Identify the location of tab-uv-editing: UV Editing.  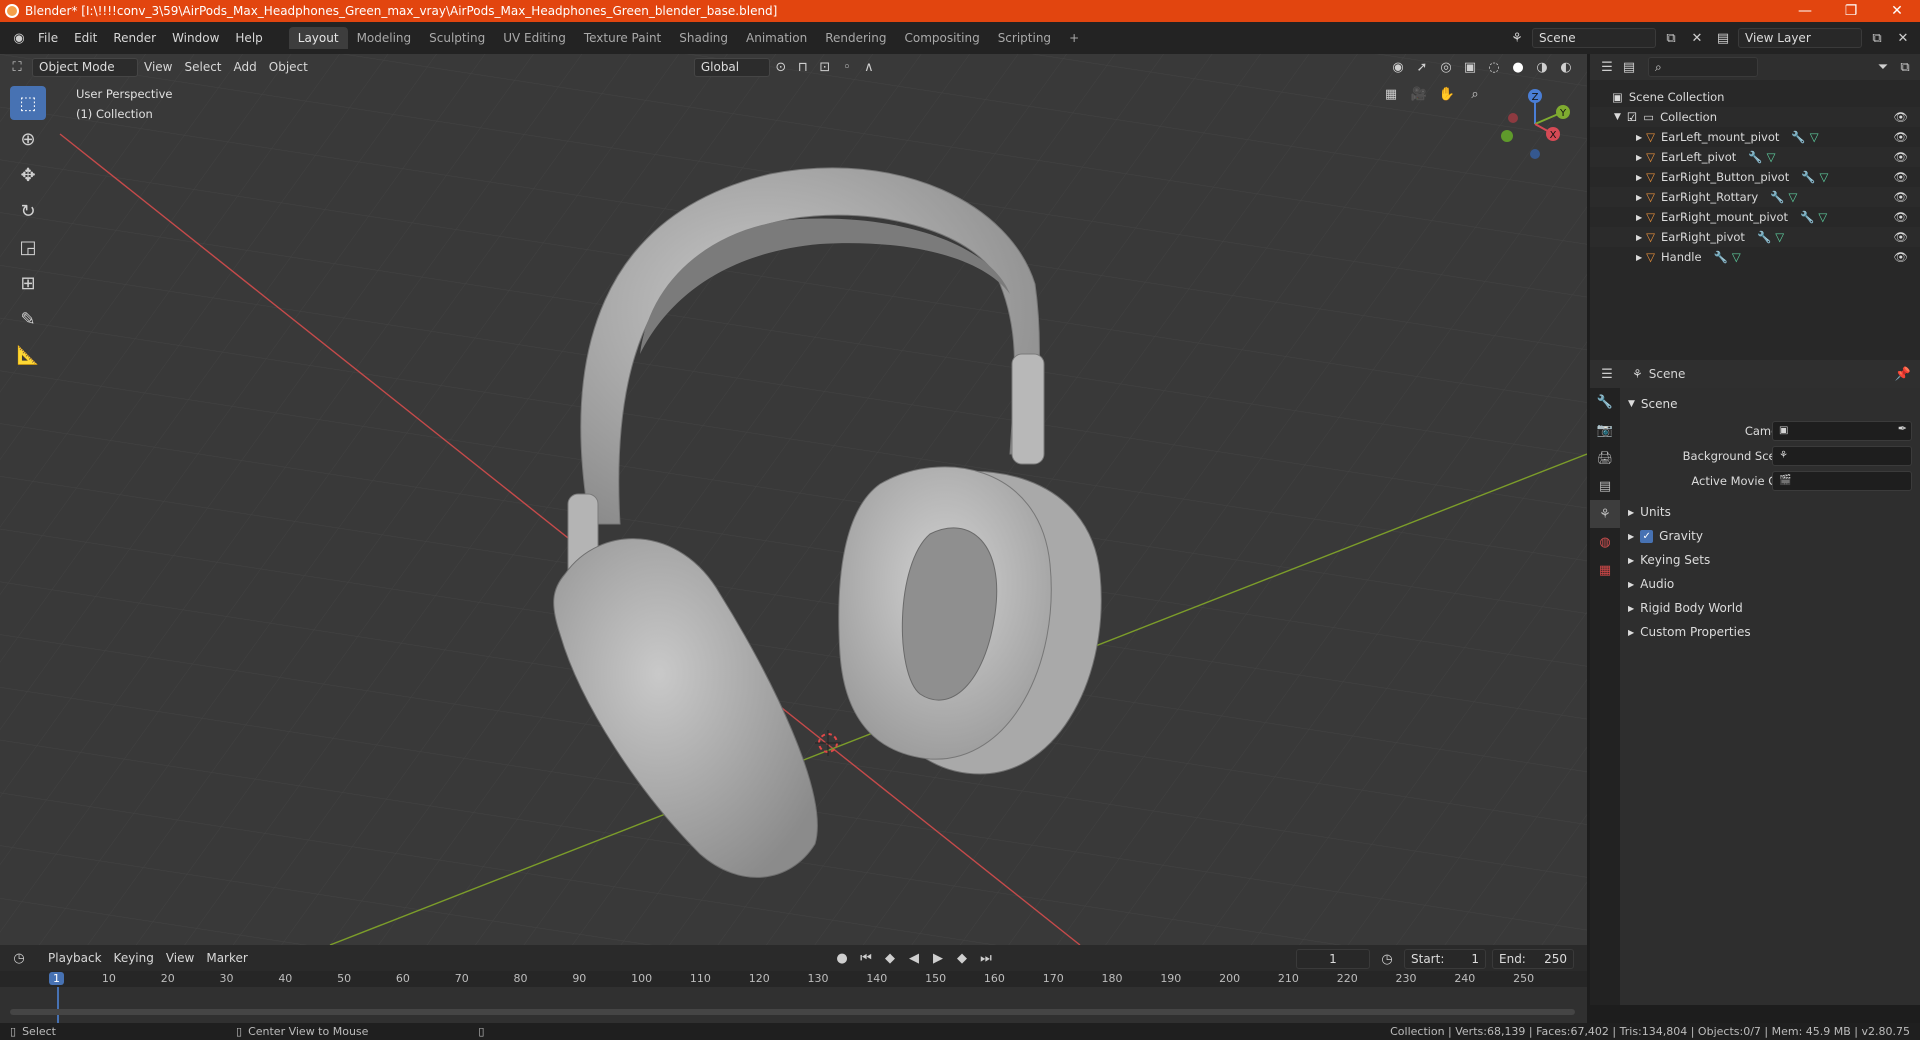
(534, 38).